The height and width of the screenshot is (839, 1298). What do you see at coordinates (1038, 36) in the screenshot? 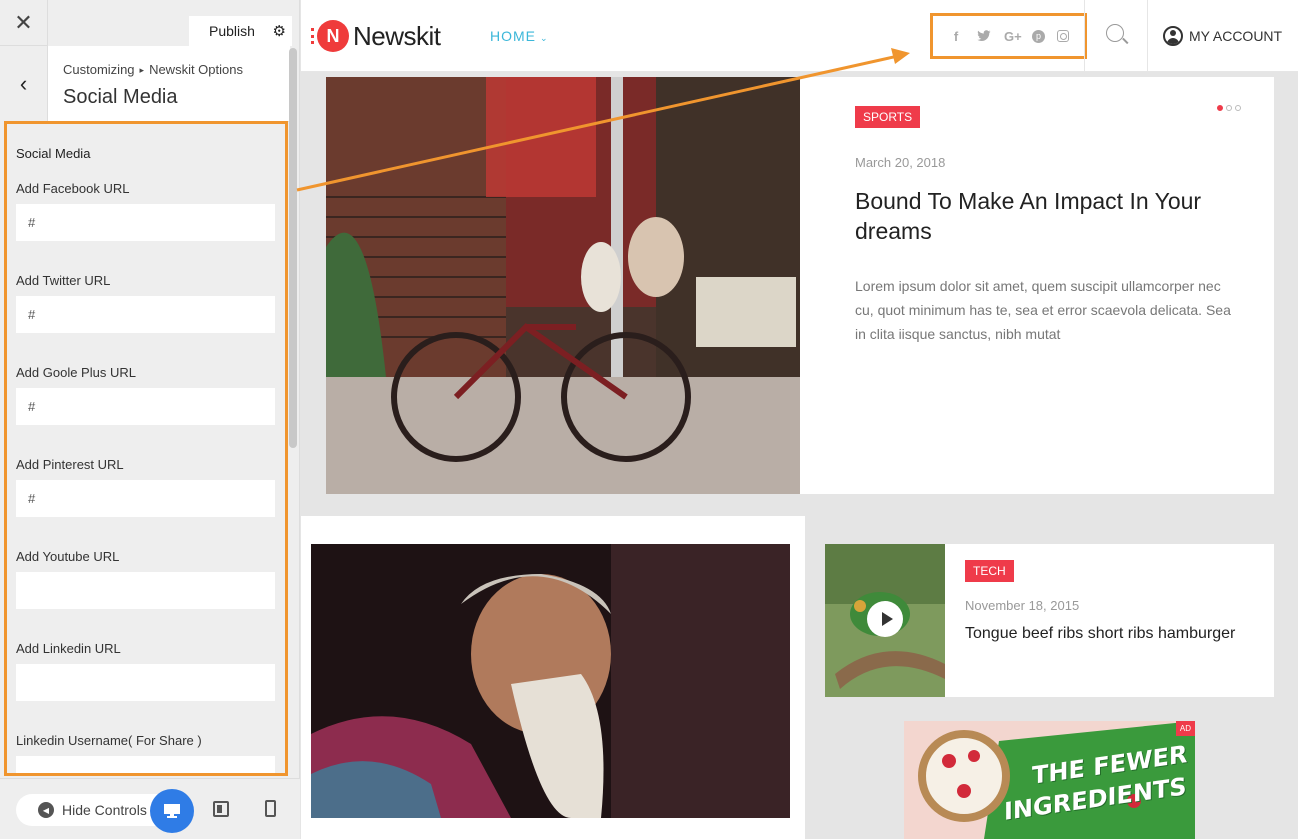
I see `pinterest-icon: p` at bounding box center [1038, 36].